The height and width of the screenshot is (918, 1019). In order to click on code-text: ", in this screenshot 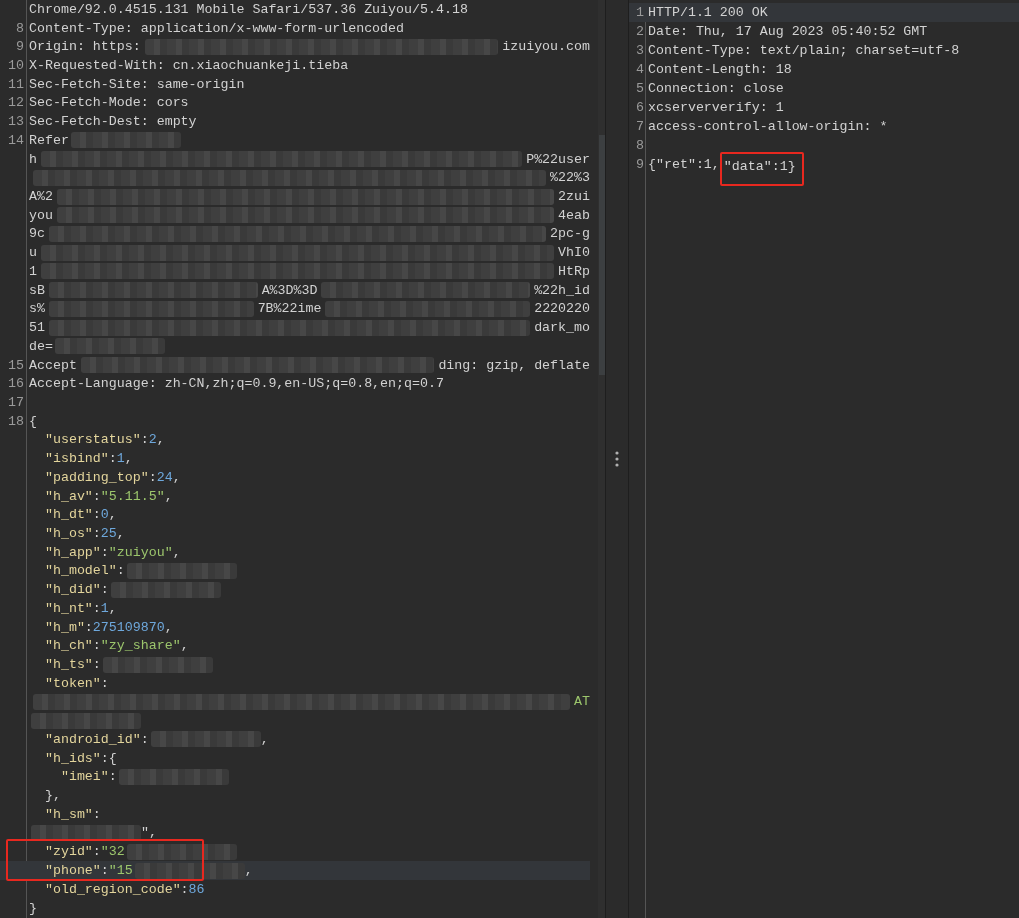, I will do `click(149, 833)`.